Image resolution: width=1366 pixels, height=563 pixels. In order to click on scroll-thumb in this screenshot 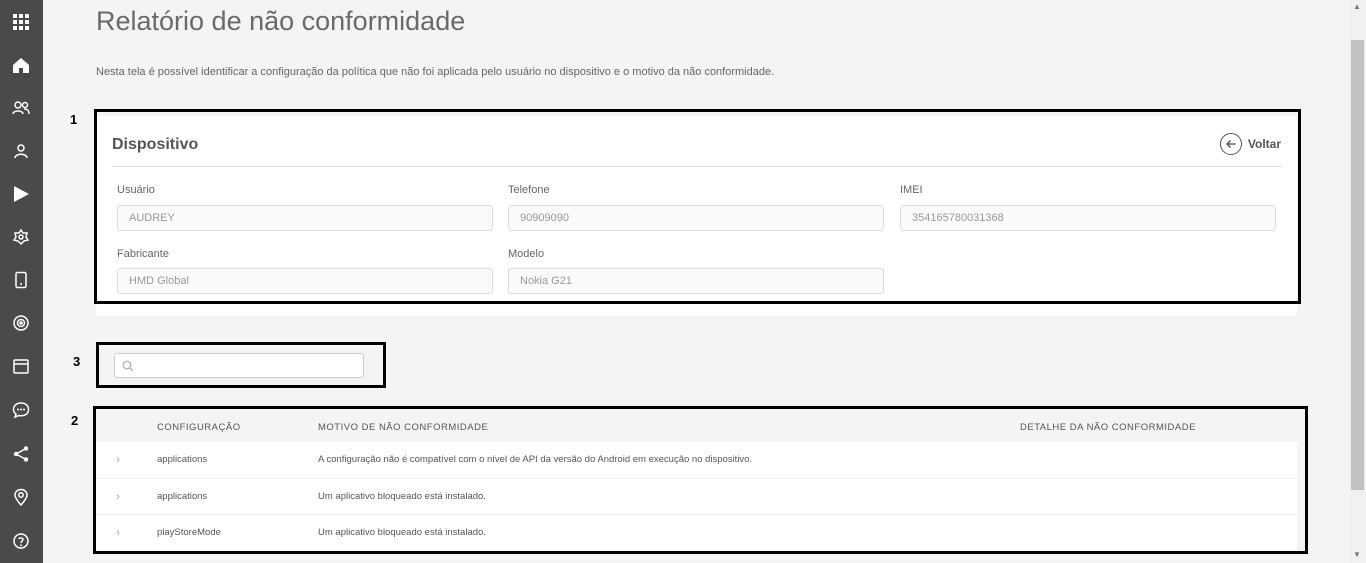, I will do `click(1357, 265)`.